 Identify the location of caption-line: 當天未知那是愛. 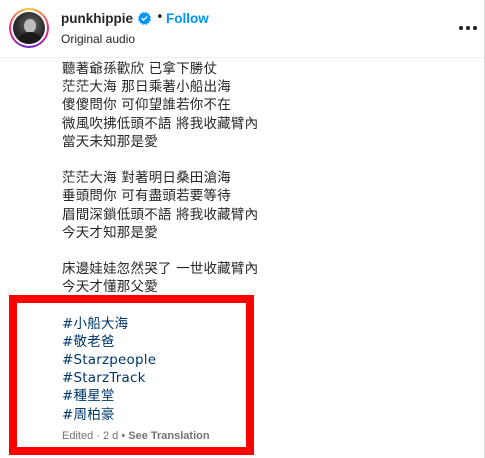
(110, 141).